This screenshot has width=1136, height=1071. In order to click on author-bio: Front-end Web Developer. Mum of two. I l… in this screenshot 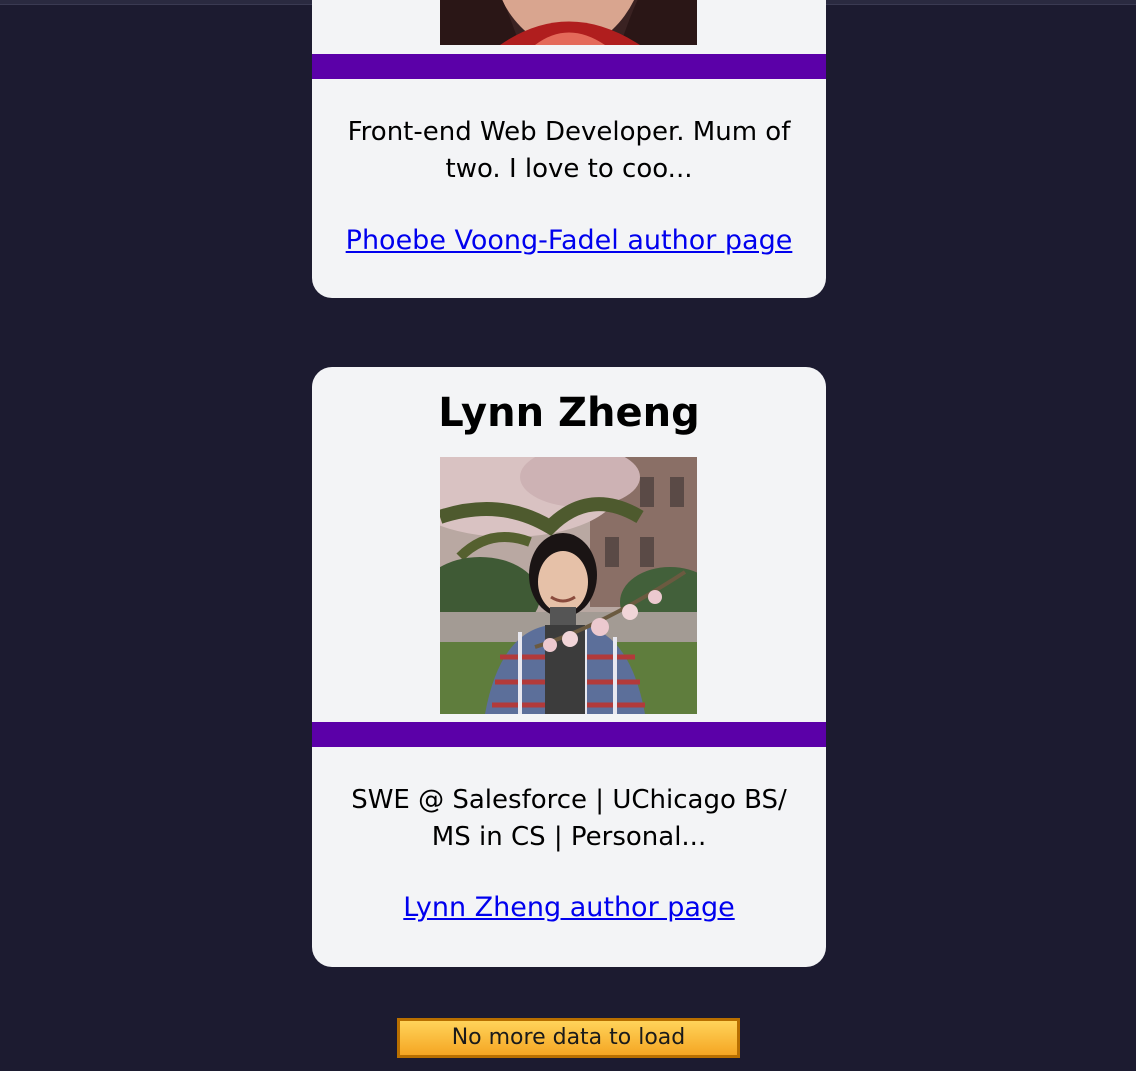, I will do `click(569, 150)`.